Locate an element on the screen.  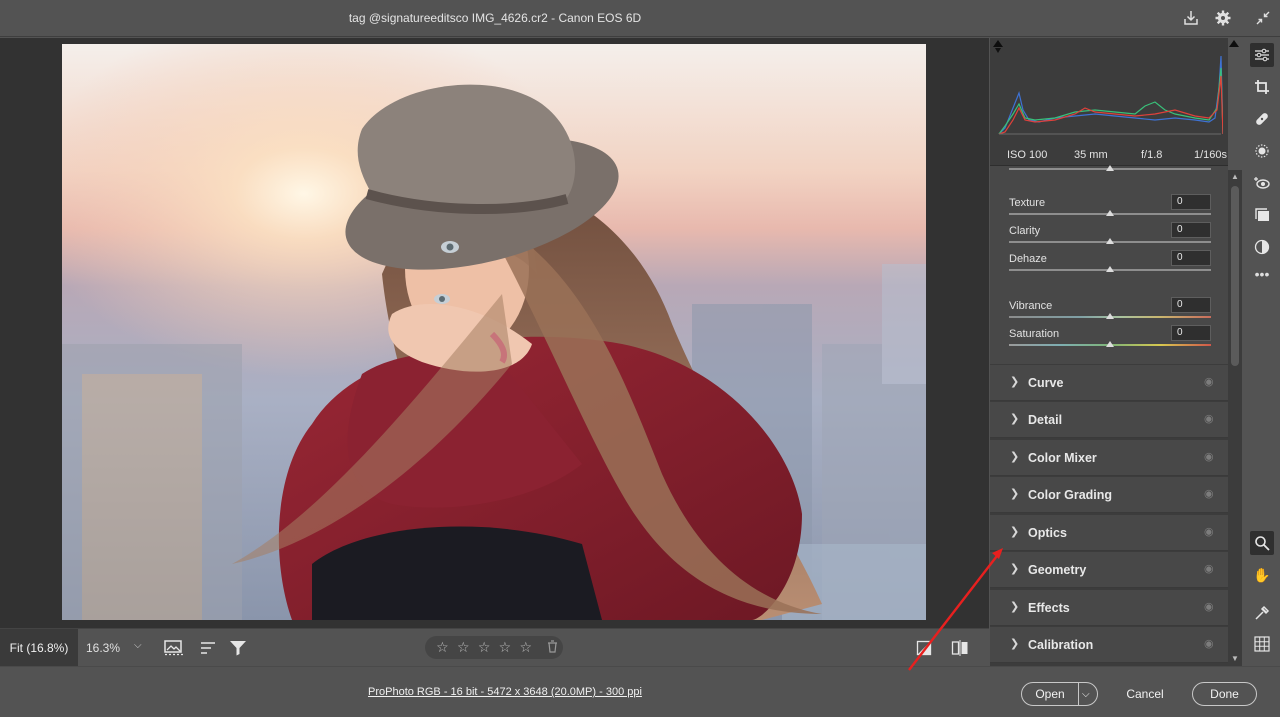
crop-icon is located at coordinates (1262, 87).